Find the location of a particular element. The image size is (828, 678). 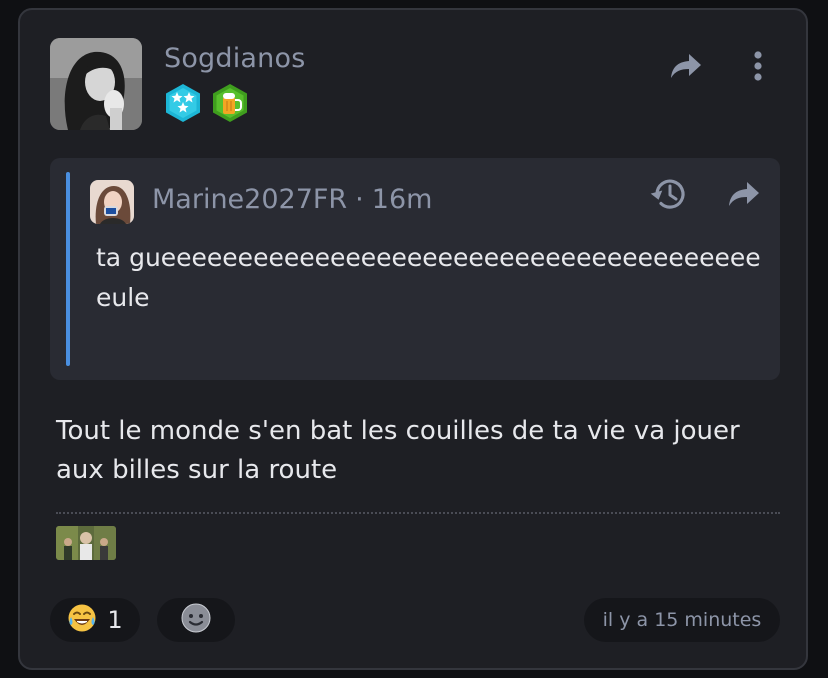

signature-image is located at coordinates (86, 543).